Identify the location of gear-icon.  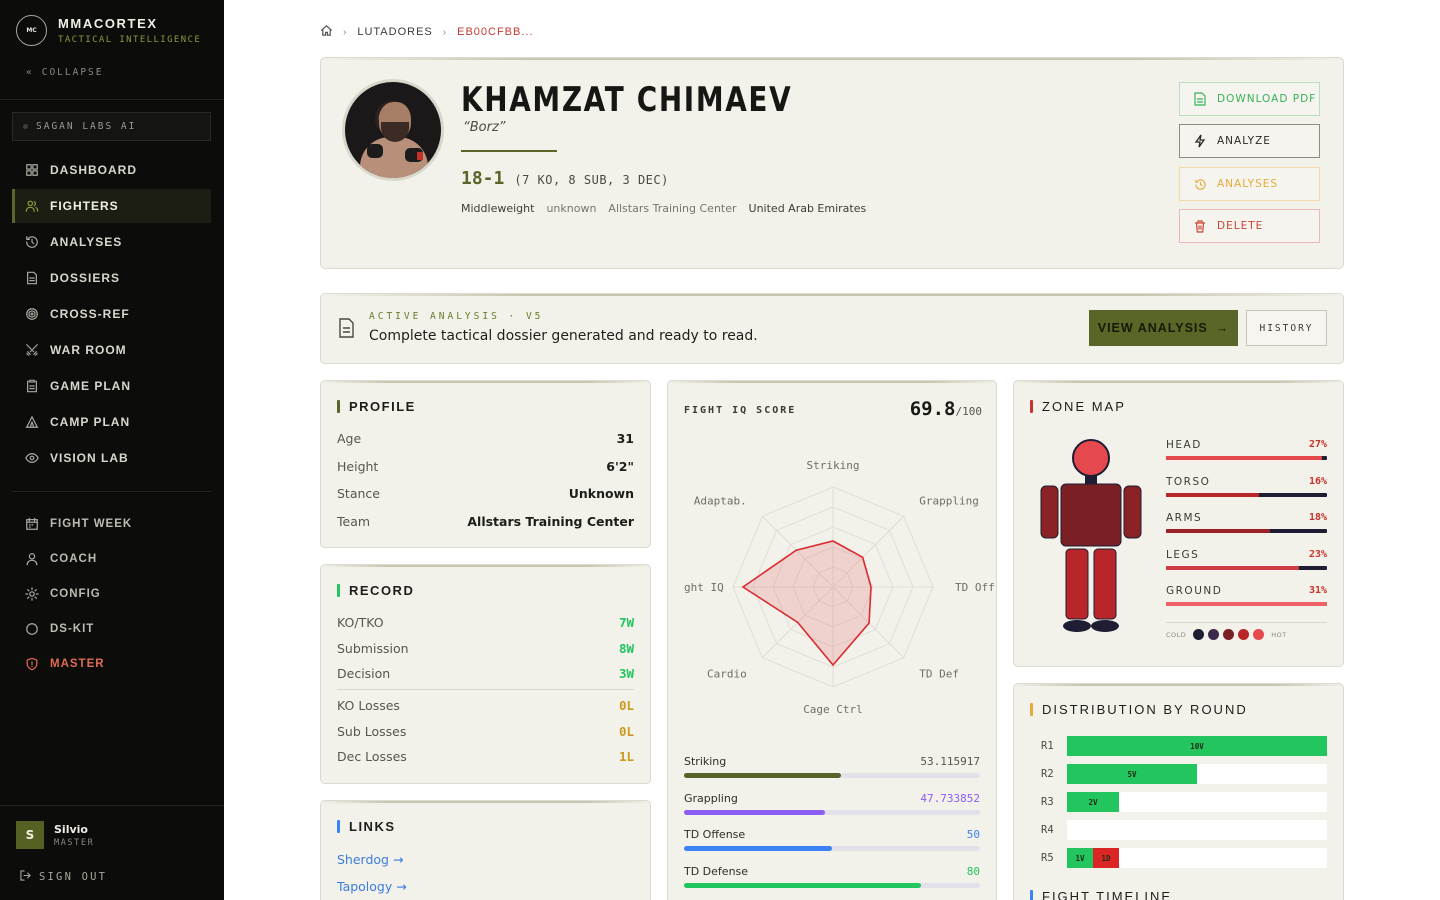
(32, 594).